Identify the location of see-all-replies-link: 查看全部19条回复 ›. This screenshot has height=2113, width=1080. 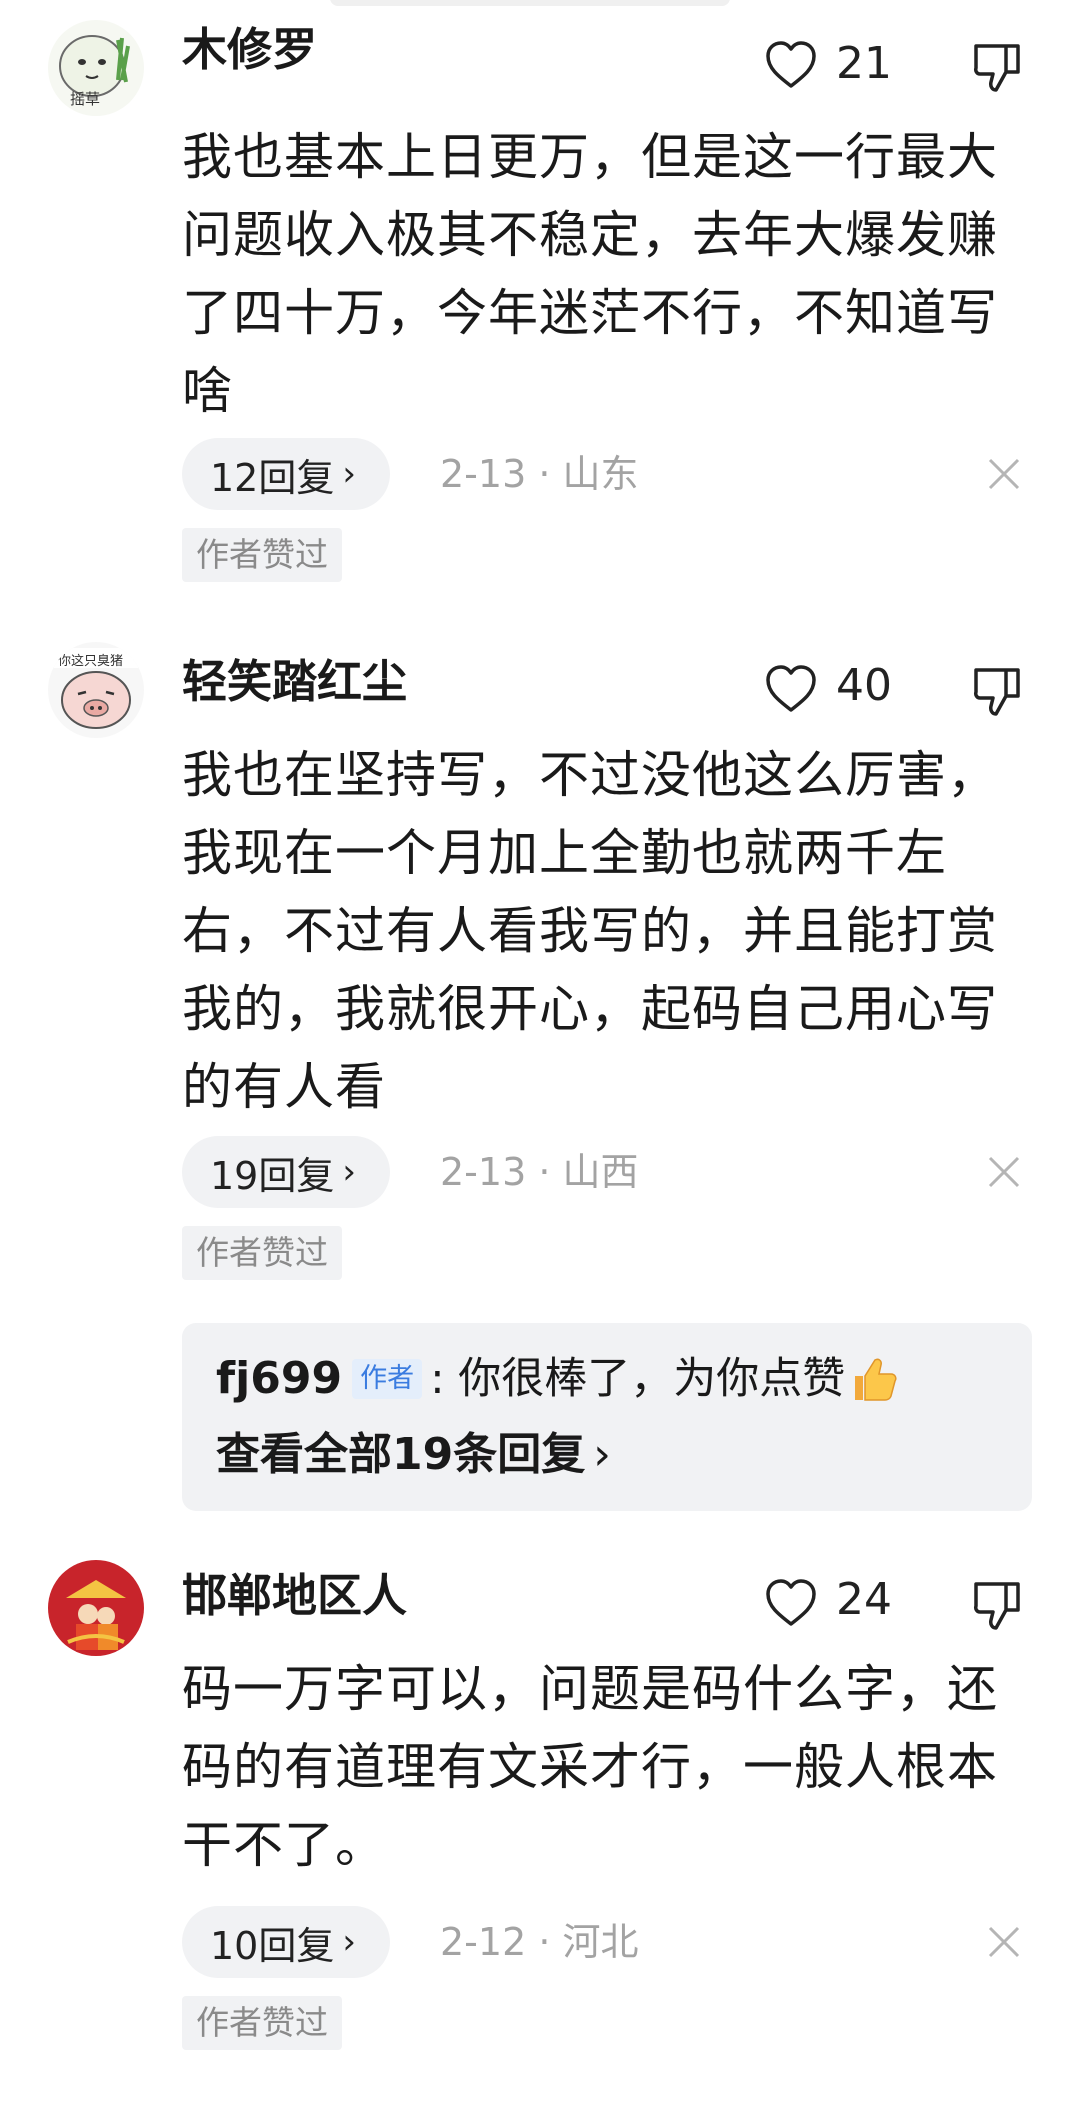
(413, 1455).